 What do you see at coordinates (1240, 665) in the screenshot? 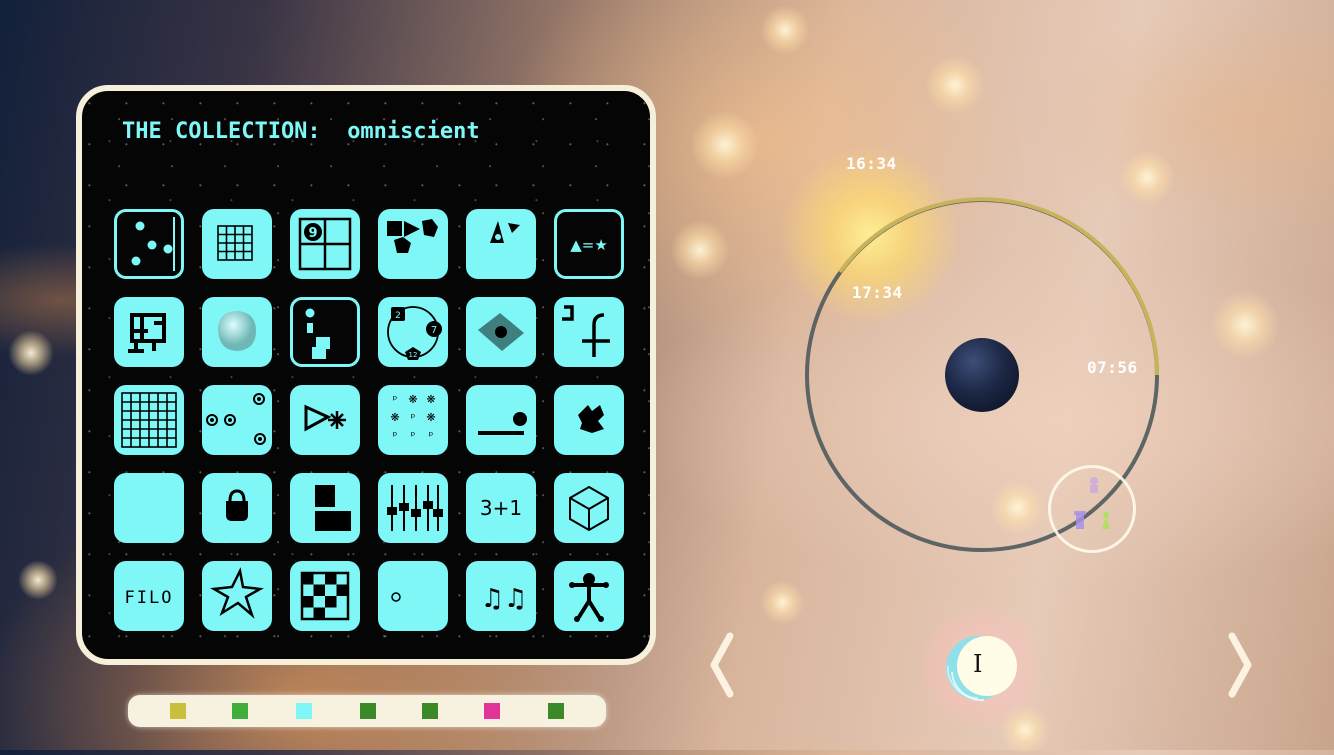
I see `chevron-right-icon` at bounding box center [1240, 665].